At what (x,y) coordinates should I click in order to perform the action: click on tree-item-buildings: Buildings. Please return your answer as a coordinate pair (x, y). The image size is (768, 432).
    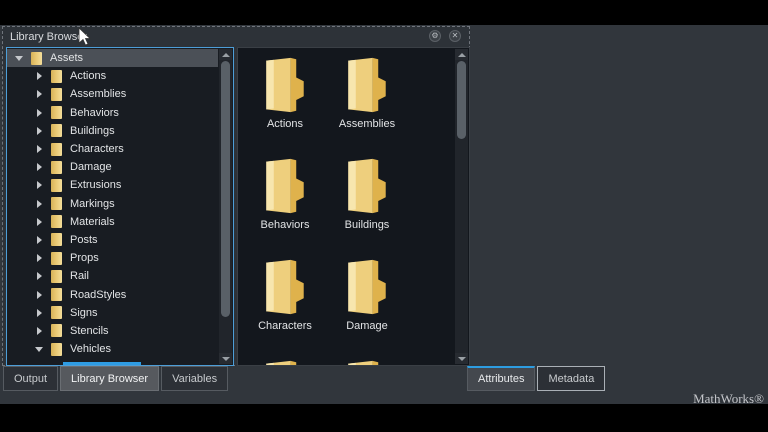
    Looking at the image, I should click on (112, 131).